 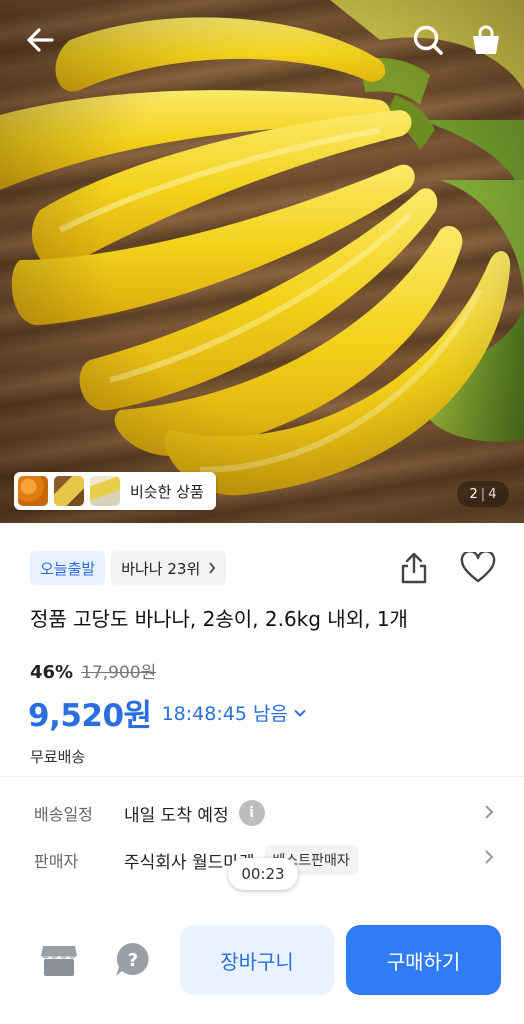 I want to click on today-shipping-badge: 오늘출발, so click(x=68, y=568).